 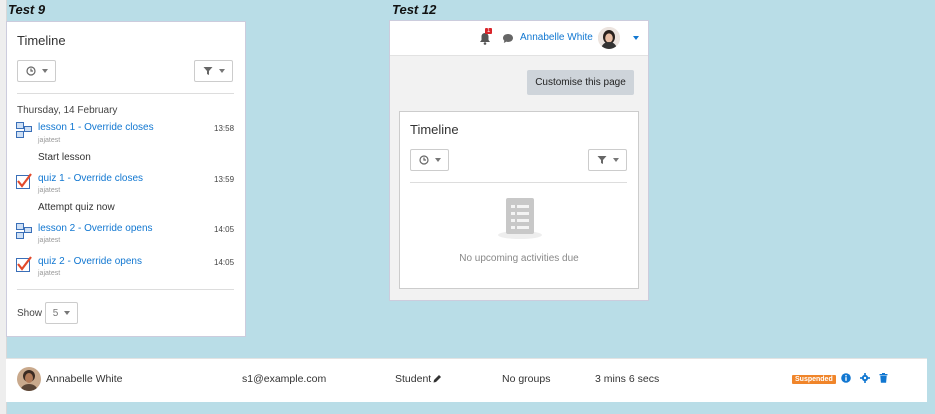 What do you see at coordinates (580, 82) in the screenshot?
I see `customise-page-button: Customise this page` at bounding box center [580, 82].